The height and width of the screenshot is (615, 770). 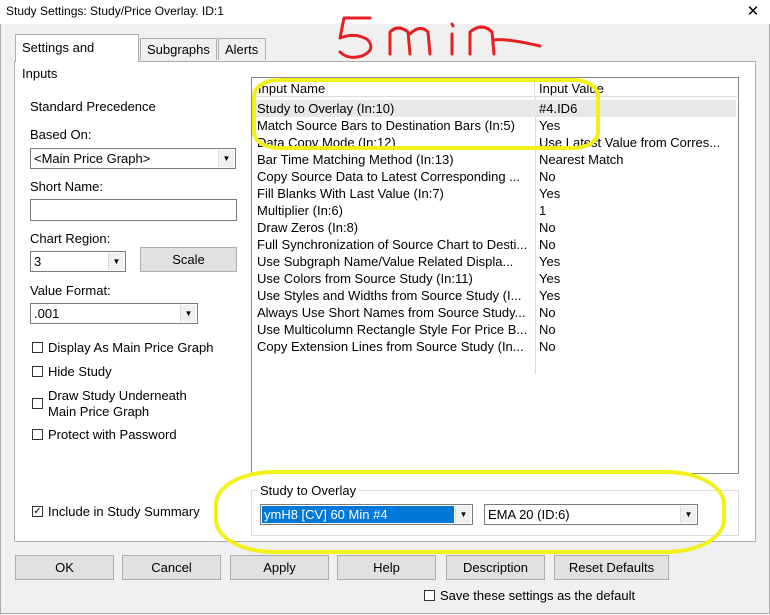 I want to click on tab-label: Subgraphs, so click(x=178, y=49).